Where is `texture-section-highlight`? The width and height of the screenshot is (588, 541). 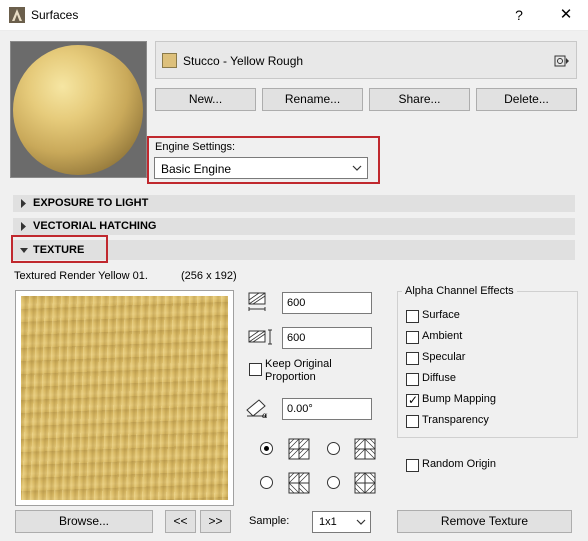
texture-section-highlight is located at coordinates (59, 249).